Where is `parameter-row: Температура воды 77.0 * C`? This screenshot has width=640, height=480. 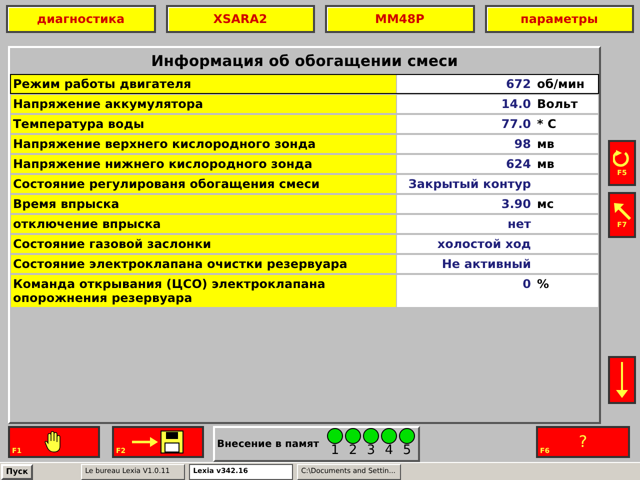
parameter-row: Температура воды 77.0 * C is located at coordinates (304, 124).